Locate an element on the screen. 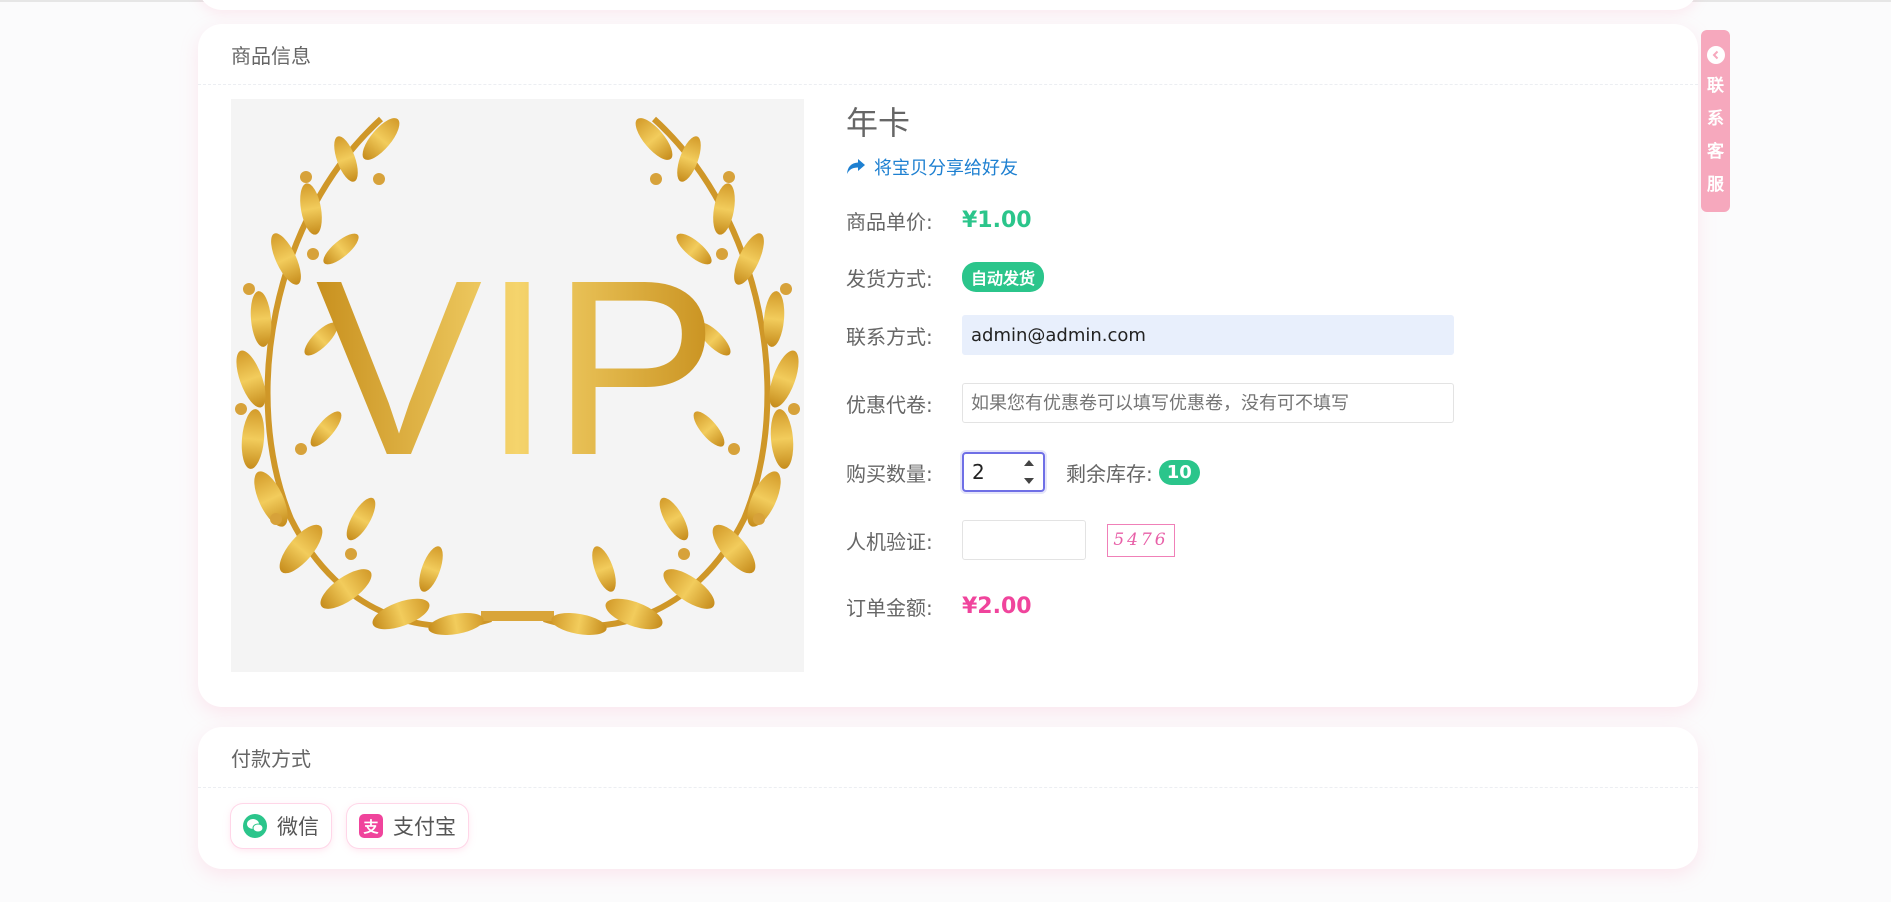  contact-label: 联系方式: is located at coordinates (889, 336).